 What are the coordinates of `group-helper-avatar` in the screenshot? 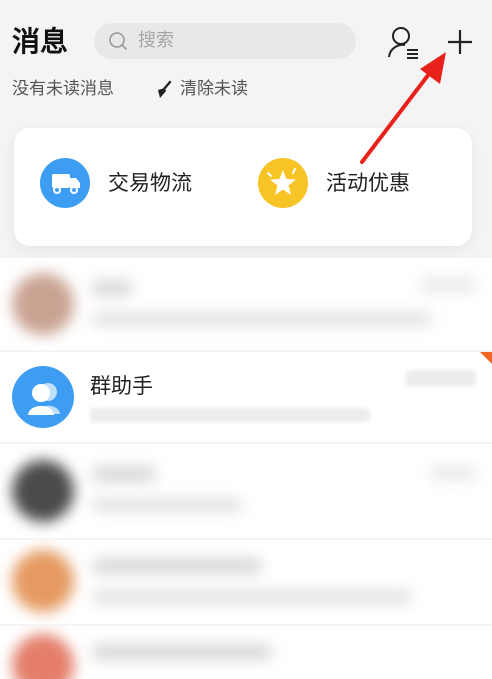 It's located at (43, 397).